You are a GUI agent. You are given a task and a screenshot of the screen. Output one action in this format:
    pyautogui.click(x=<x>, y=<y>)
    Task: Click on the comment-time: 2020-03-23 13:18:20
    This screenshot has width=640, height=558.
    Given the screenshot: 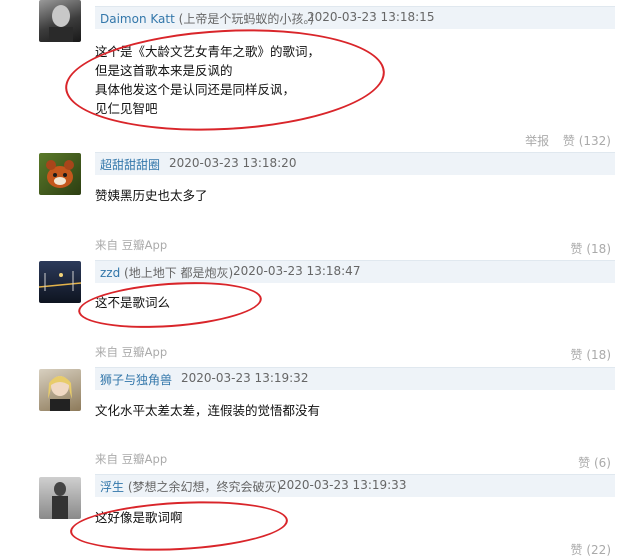 What is the action you would take?
    pyautogui.click(x=233, y=163)
    